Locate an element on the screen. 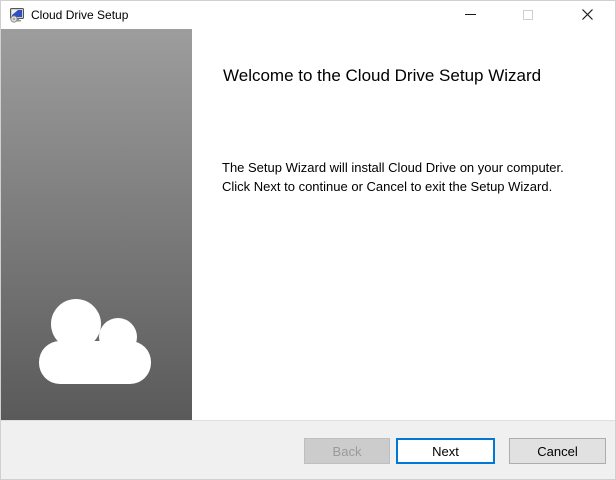  cloud-icon is located at coordinates (95, 342).